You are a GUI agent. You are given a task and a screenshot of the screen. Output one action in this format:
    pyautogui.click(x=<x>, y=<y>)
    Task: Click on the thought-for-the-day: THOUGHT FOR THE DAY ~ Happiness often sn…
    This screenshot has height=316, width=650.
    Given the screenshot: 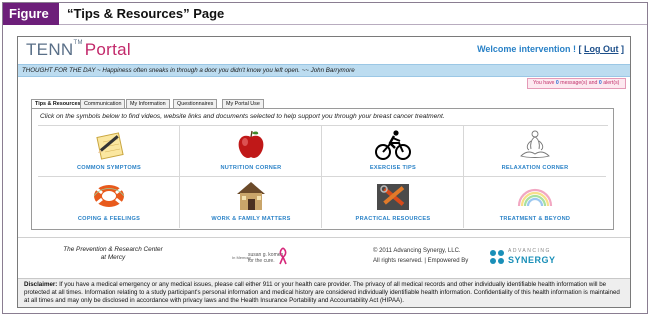 What is the action you would take?
    pyautogui.click(x=324, y=70)
    